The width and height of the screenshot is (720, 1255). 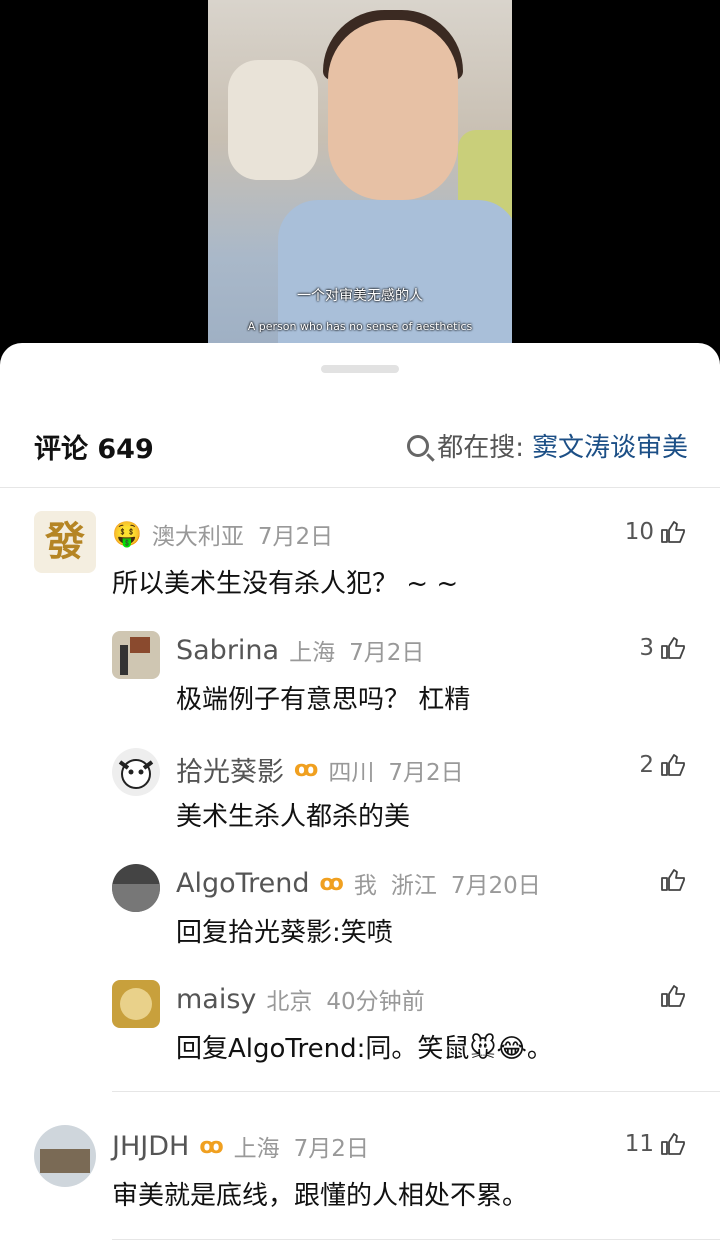 What do you see at coordinates (127, 534) in the screenshot?
I see `money-face-emoji: 🤑` at bounding box center [127, 534].